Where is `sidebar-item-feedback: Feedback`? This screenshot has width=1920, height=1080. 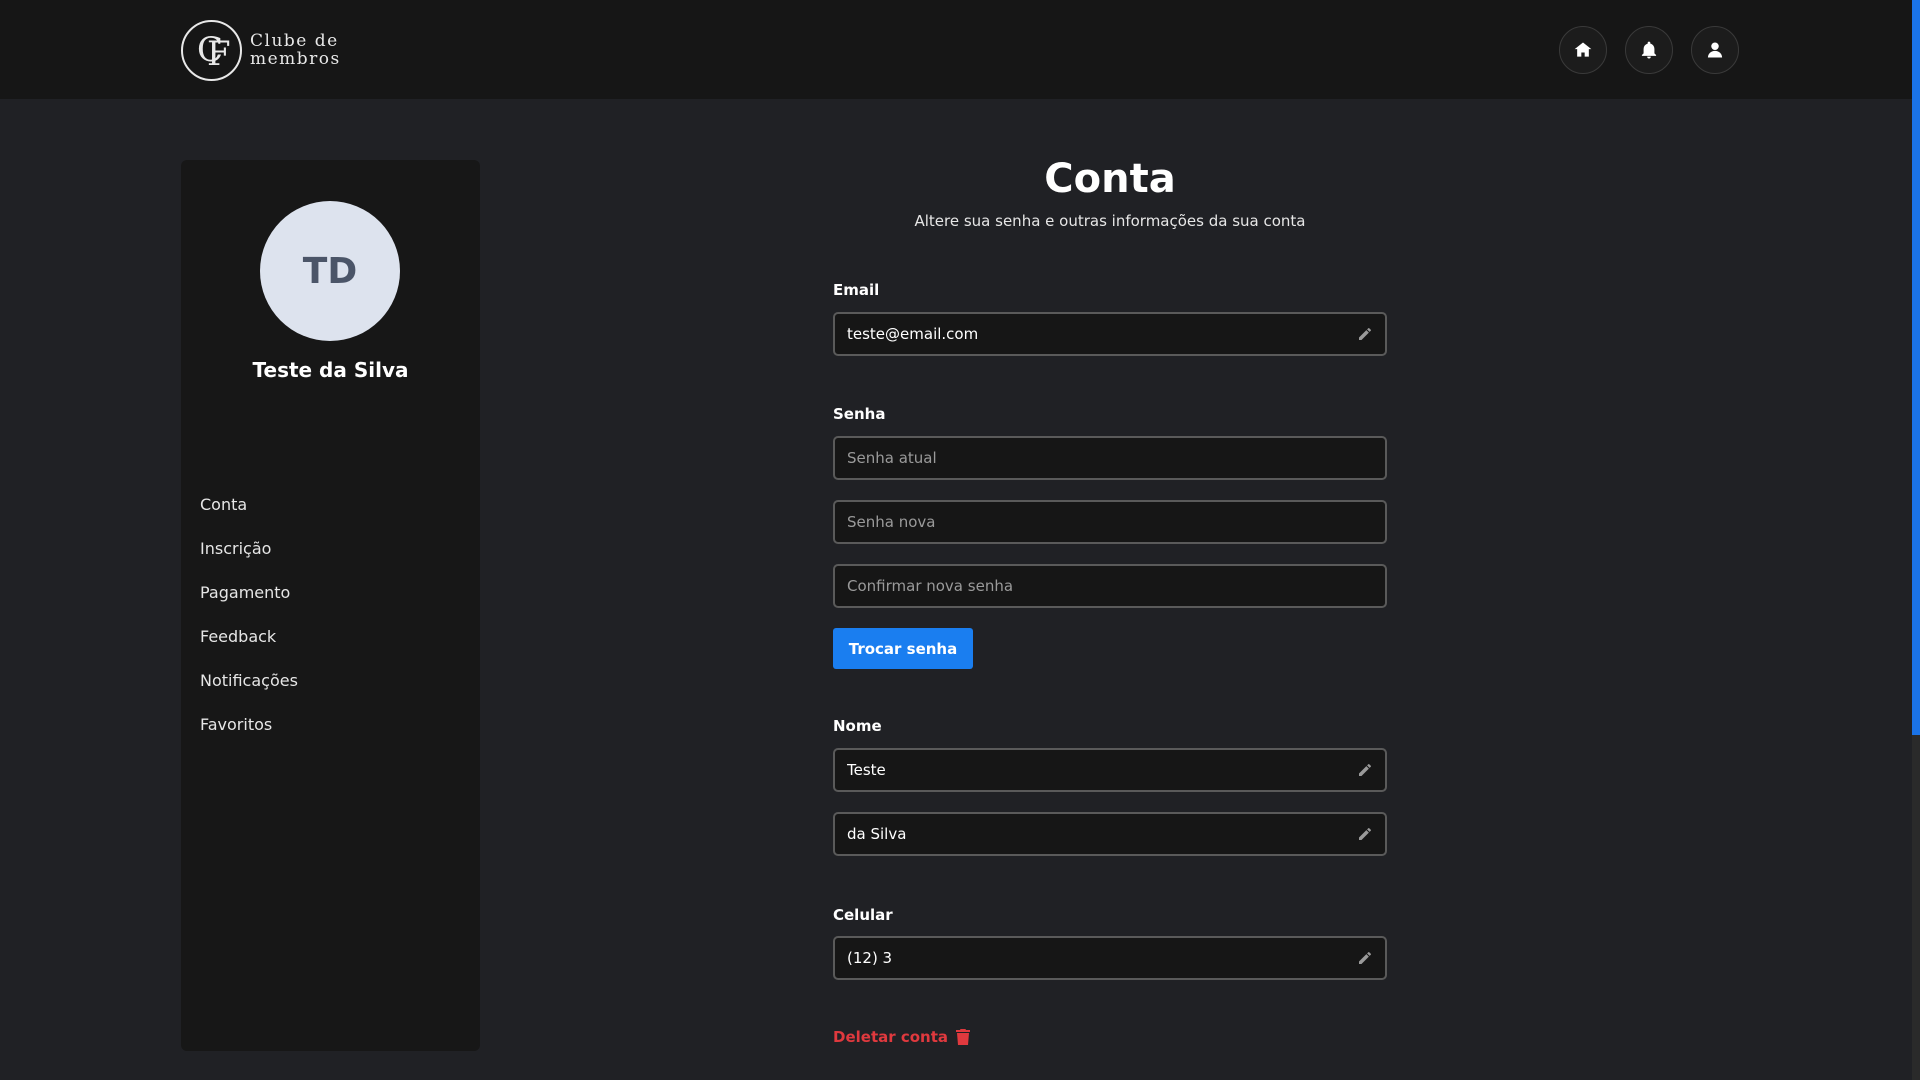
sidebar-item-feedback: Feedback is located at coordinates (249, 649).